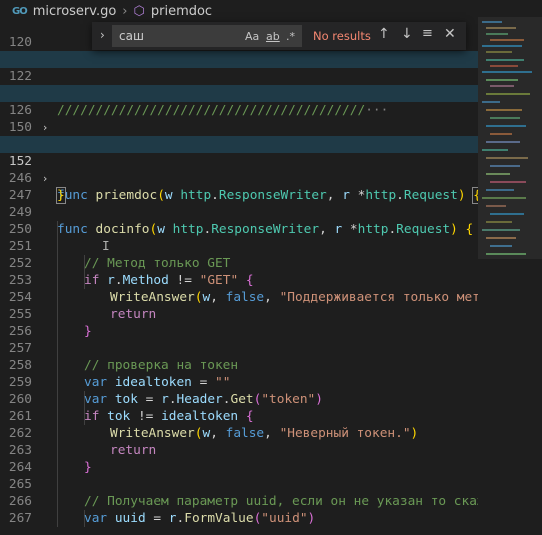  What do you see at coordinates (239, 458) in the screenshot?
I see `code-line: 264` at bounding box center [239, 458].